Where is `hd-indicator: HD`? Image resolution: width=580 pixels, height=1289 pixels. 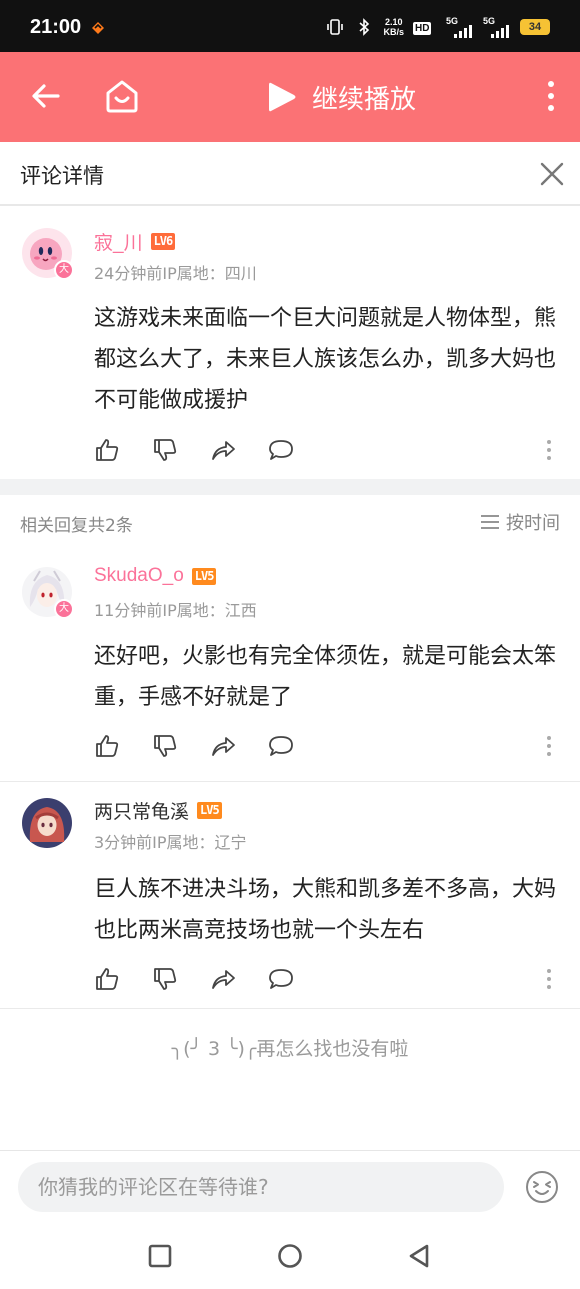
hd-indicator: HD is located at coordinates (425, 27).